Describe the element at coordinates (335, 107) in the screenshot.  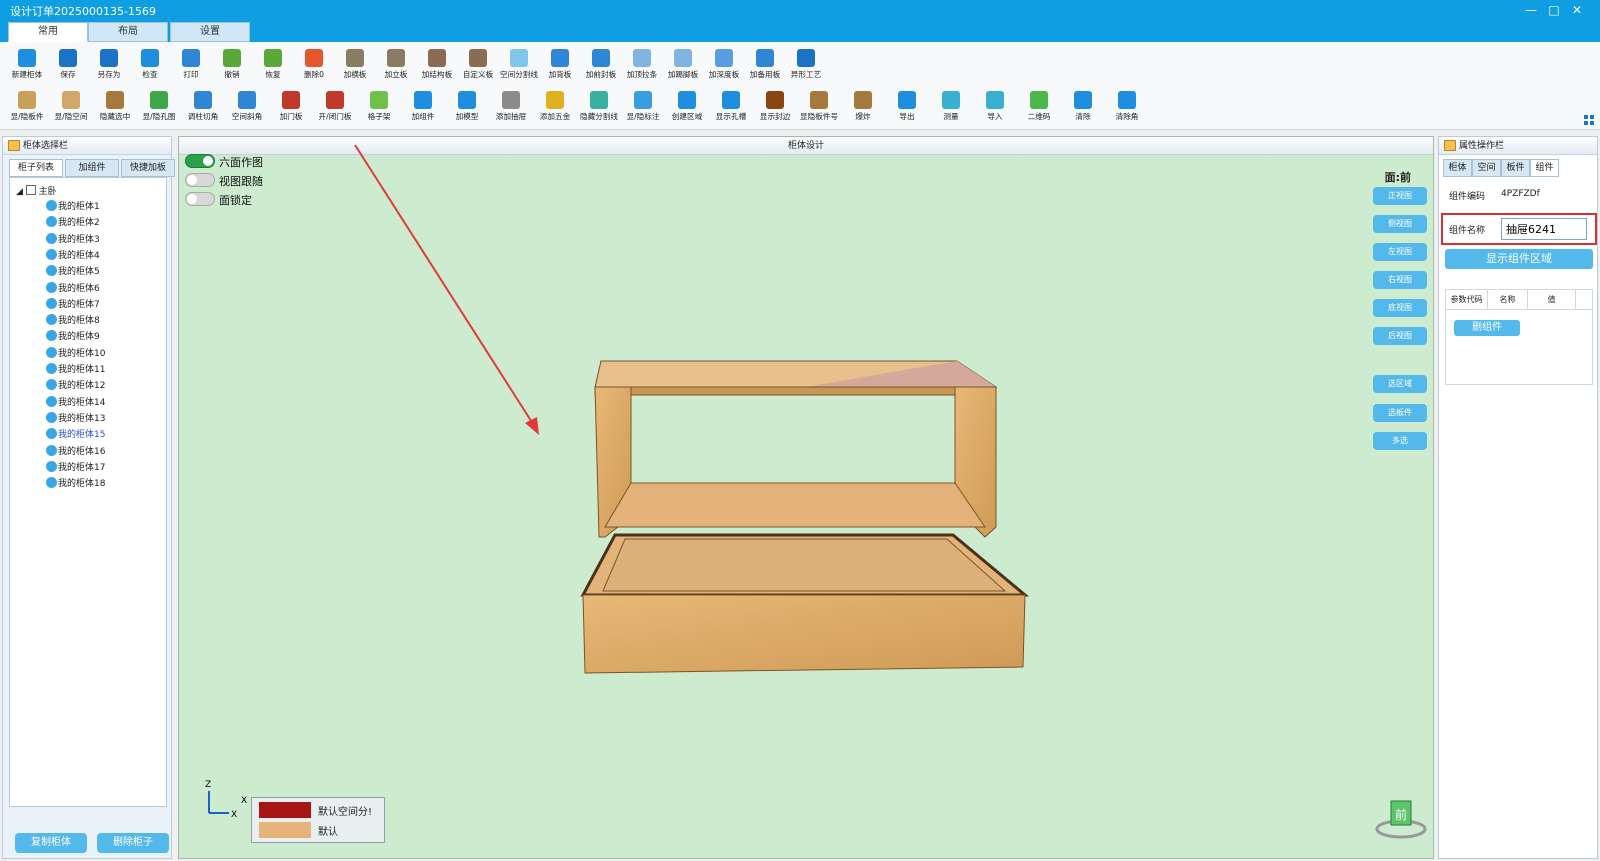
I see `tool-button: 开/闭门板` at that location.